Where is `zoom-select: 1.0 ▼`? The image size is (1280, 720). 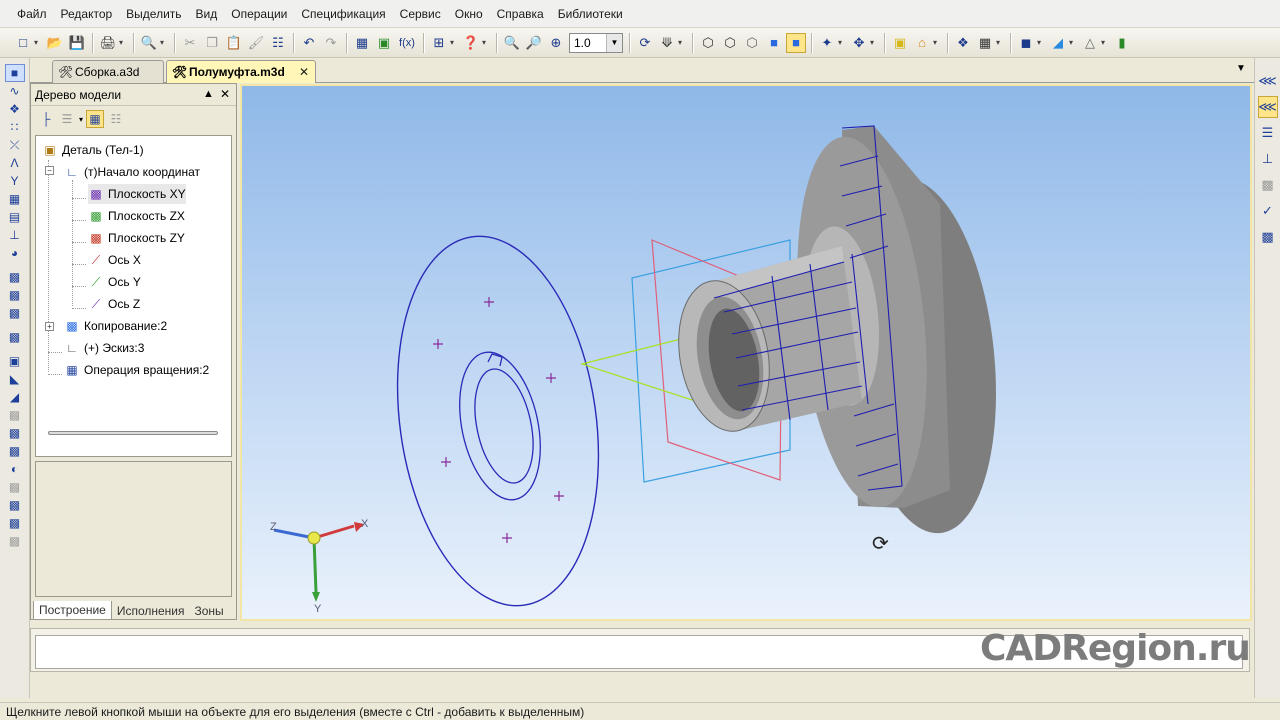 zoom-select: 1.0 ▼ is located at coordinates (596, 42).